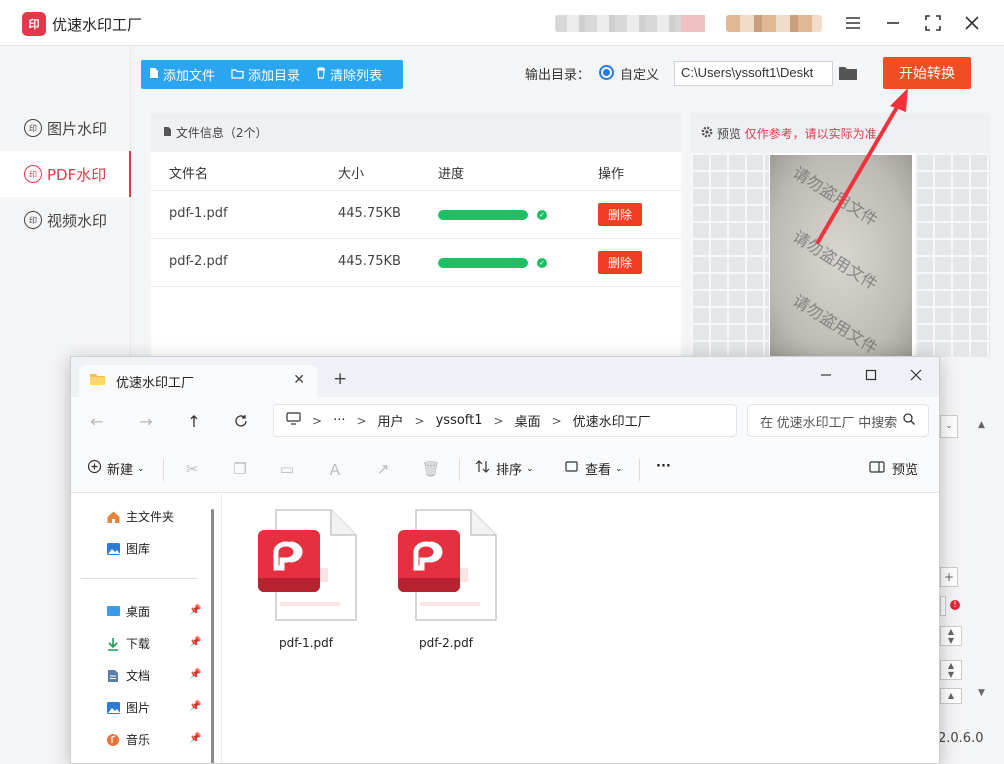 The width and height of the screenshot is (1004, 764). Describe the element at coordinates (198, 381) in the screenshot. I see `explorer-tab: 优速水印工厂 ✕` at that location.